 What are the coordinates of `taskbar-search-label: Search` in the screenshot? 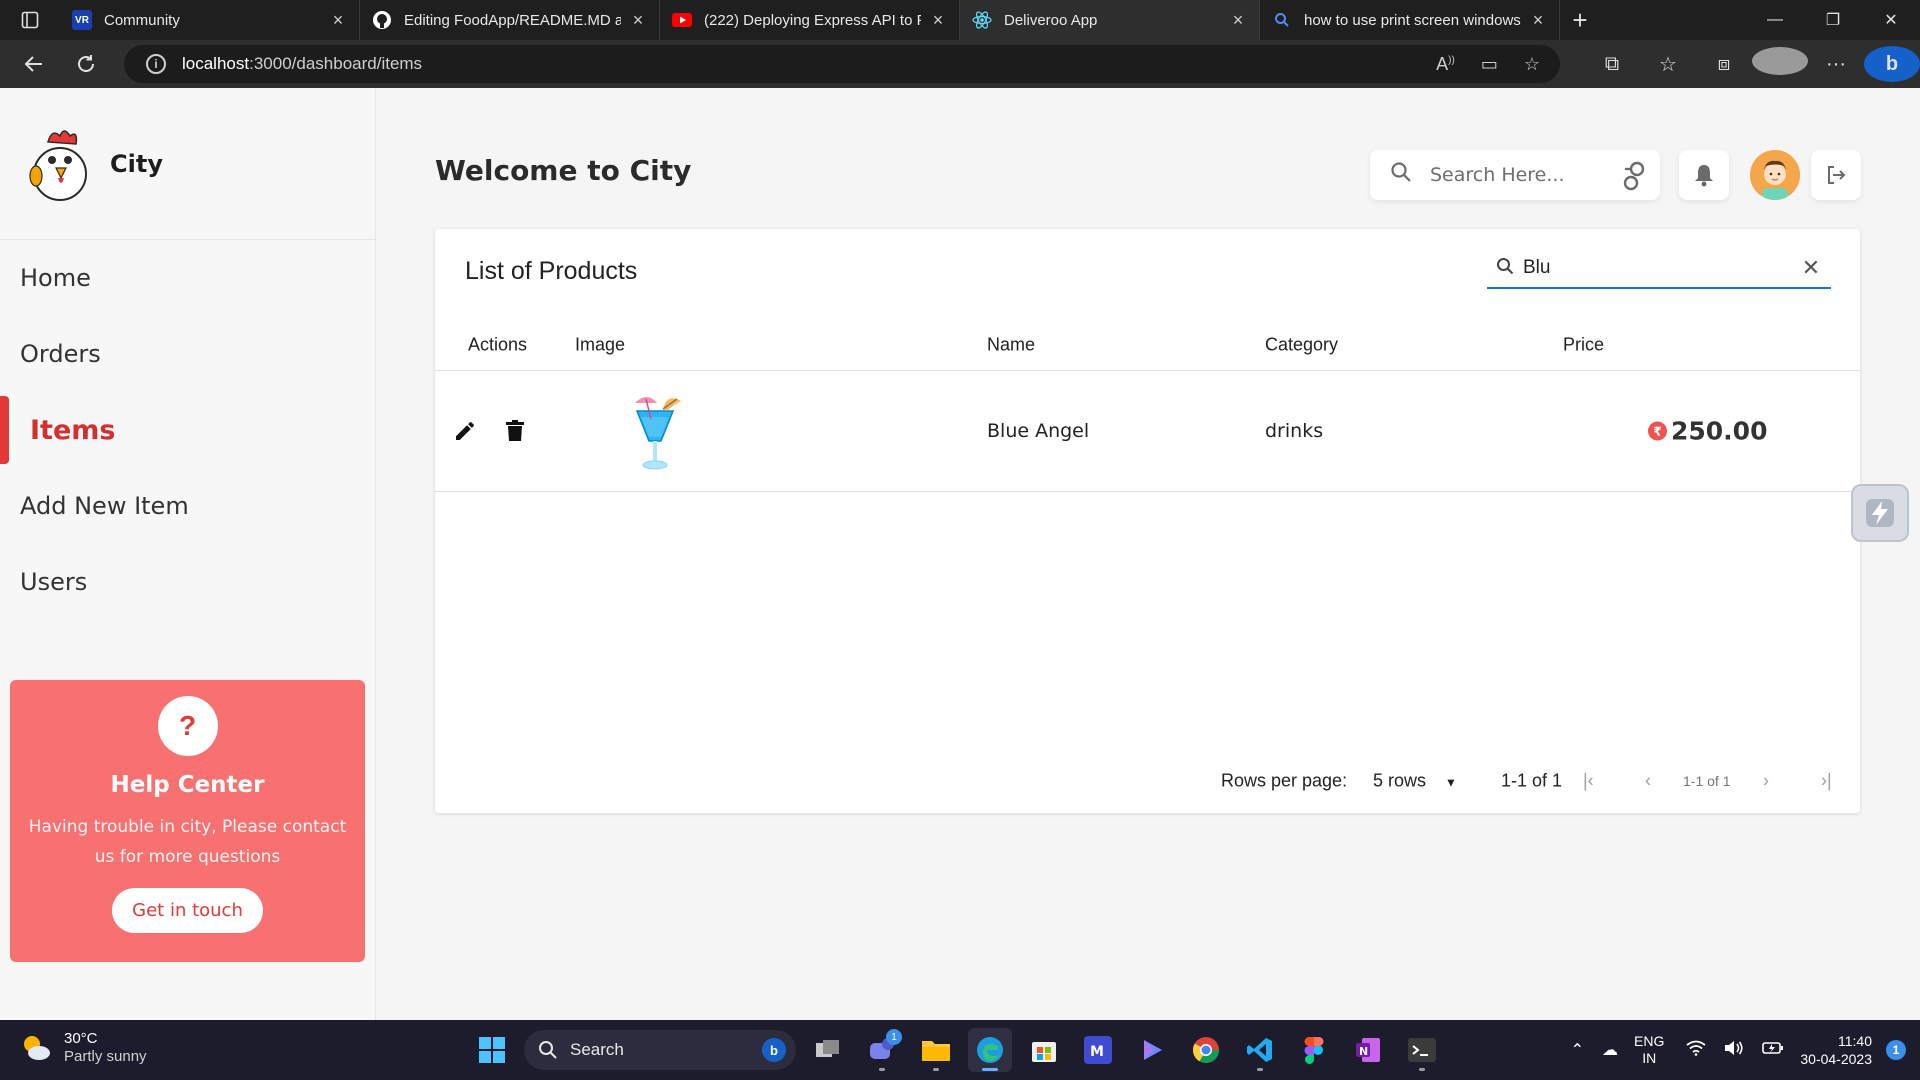 It's located at (597, 1049).